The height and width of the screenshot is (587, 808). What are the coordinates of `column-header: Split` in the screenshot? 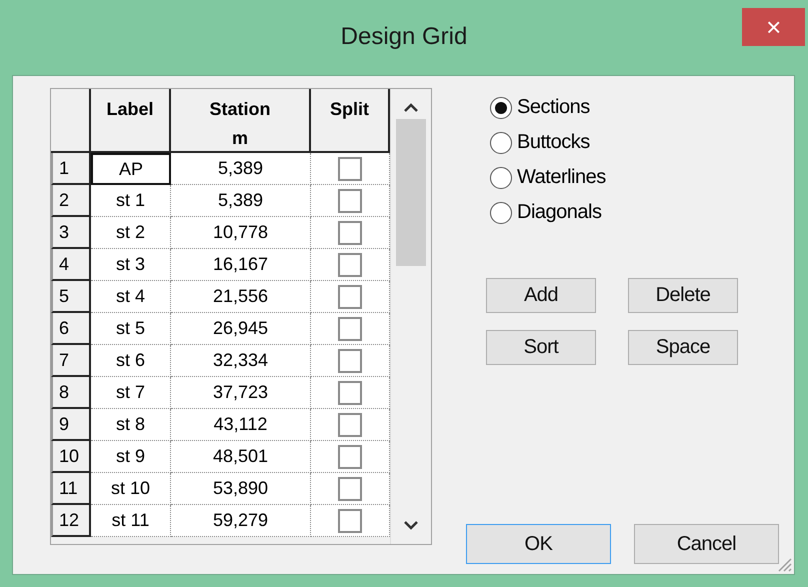 It's located at (350, 121).